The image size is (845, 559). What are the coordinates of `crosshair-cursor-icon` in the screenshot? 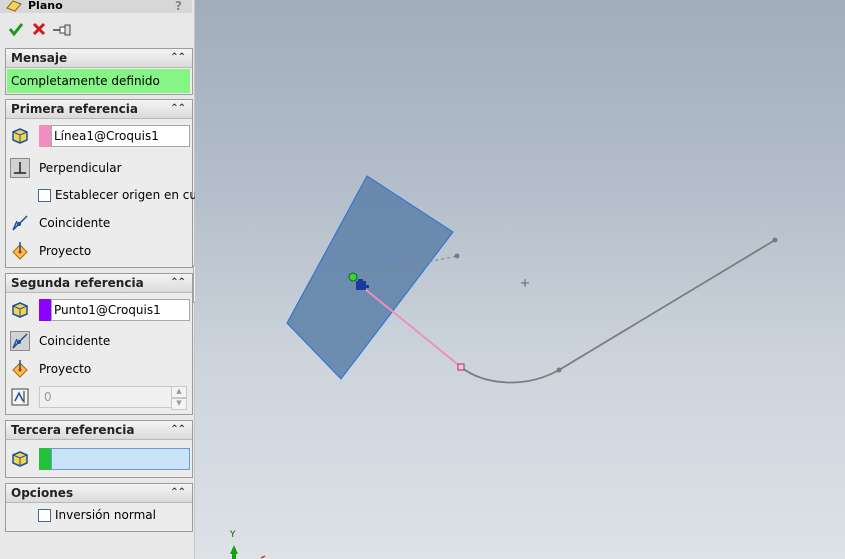 It's located at (525, 283).